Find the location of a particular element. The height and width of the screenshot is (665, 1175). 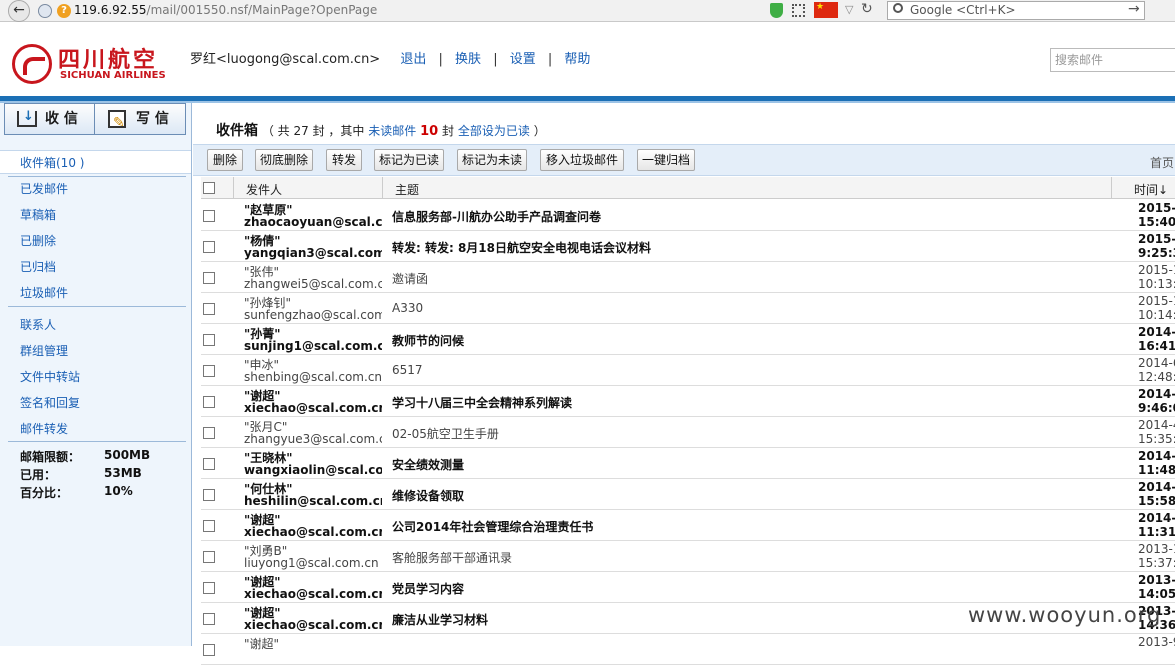

mail-time: 12:48: is located at coordinates (1156, 377).